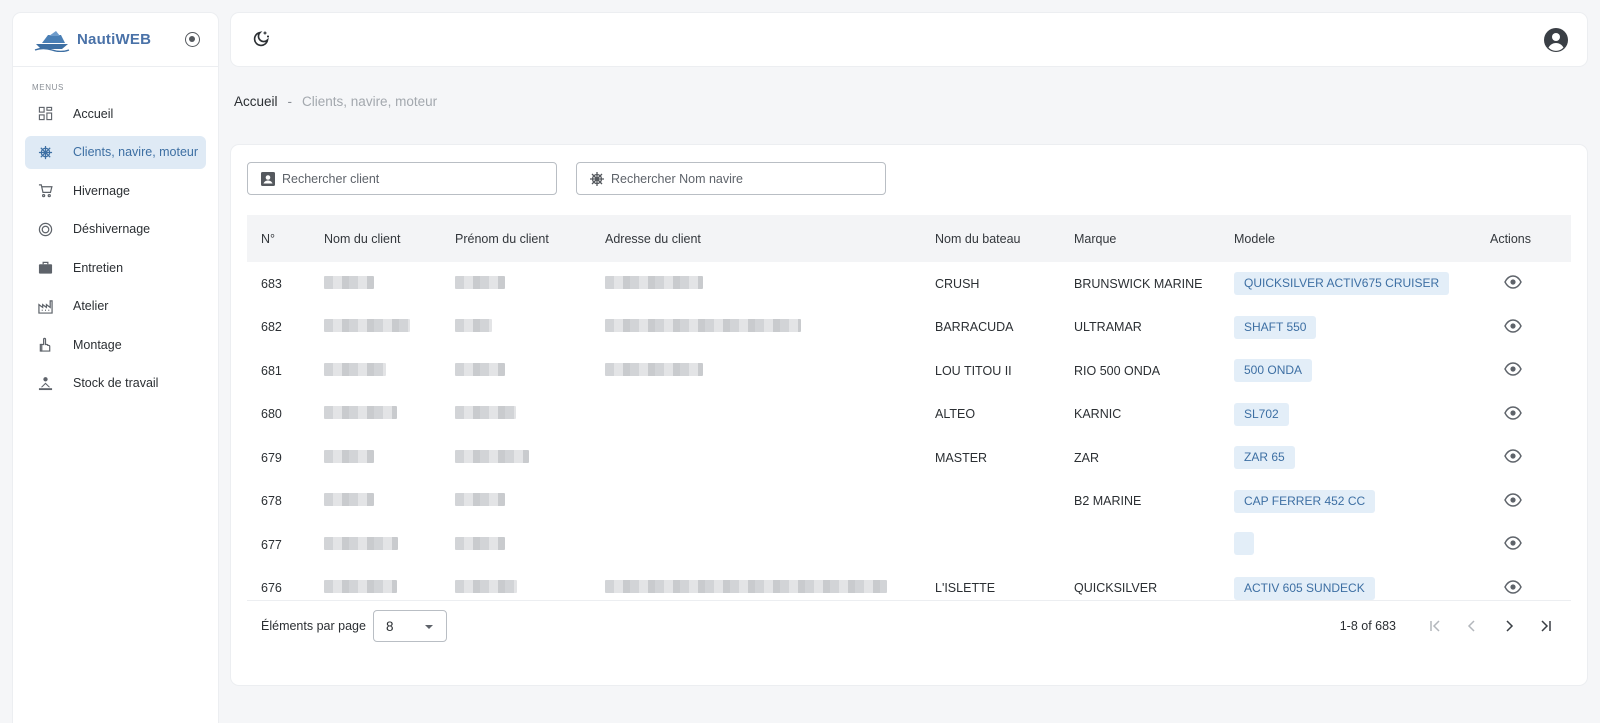  Describe the element at coordinates (409, 625) in the screenshot. I see `per-page-select: 8` at that location.